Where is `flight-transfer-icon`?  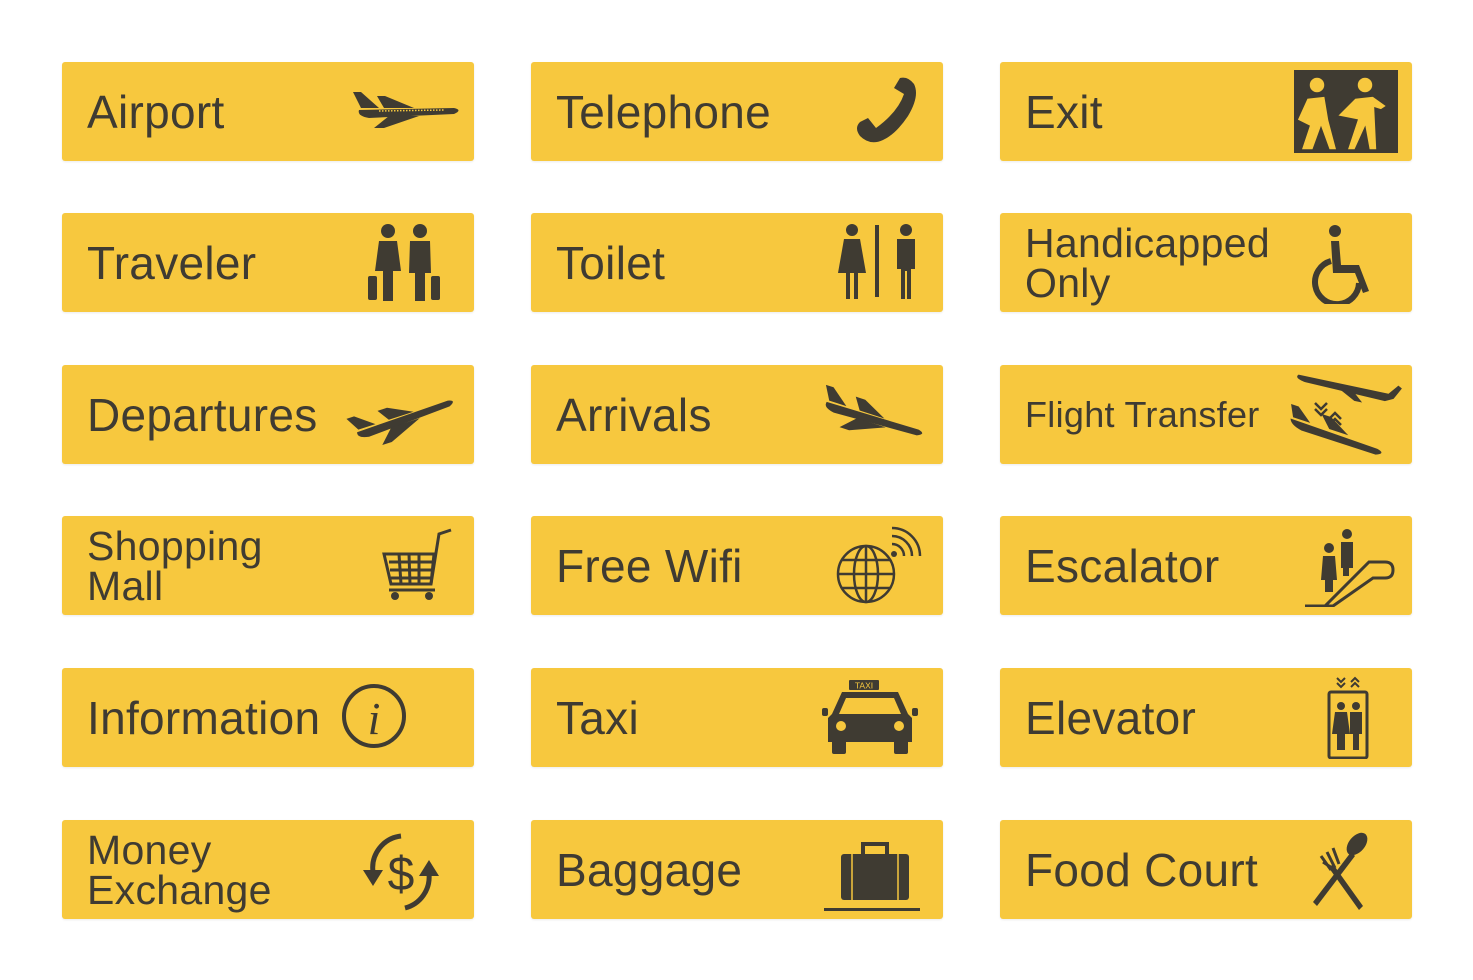 flight-transfer-icon is located at coordinates (1339, 414).